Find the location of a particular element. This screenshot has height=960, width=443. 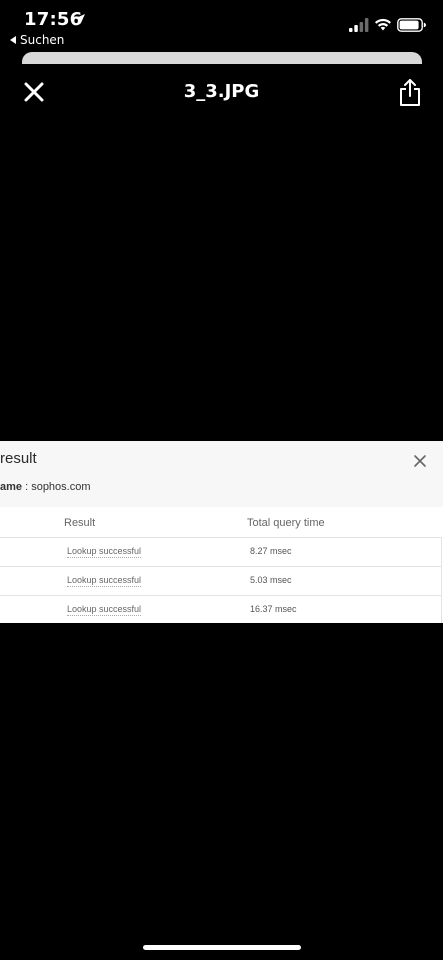

wifi-icon is located at coordinates (383, 24).